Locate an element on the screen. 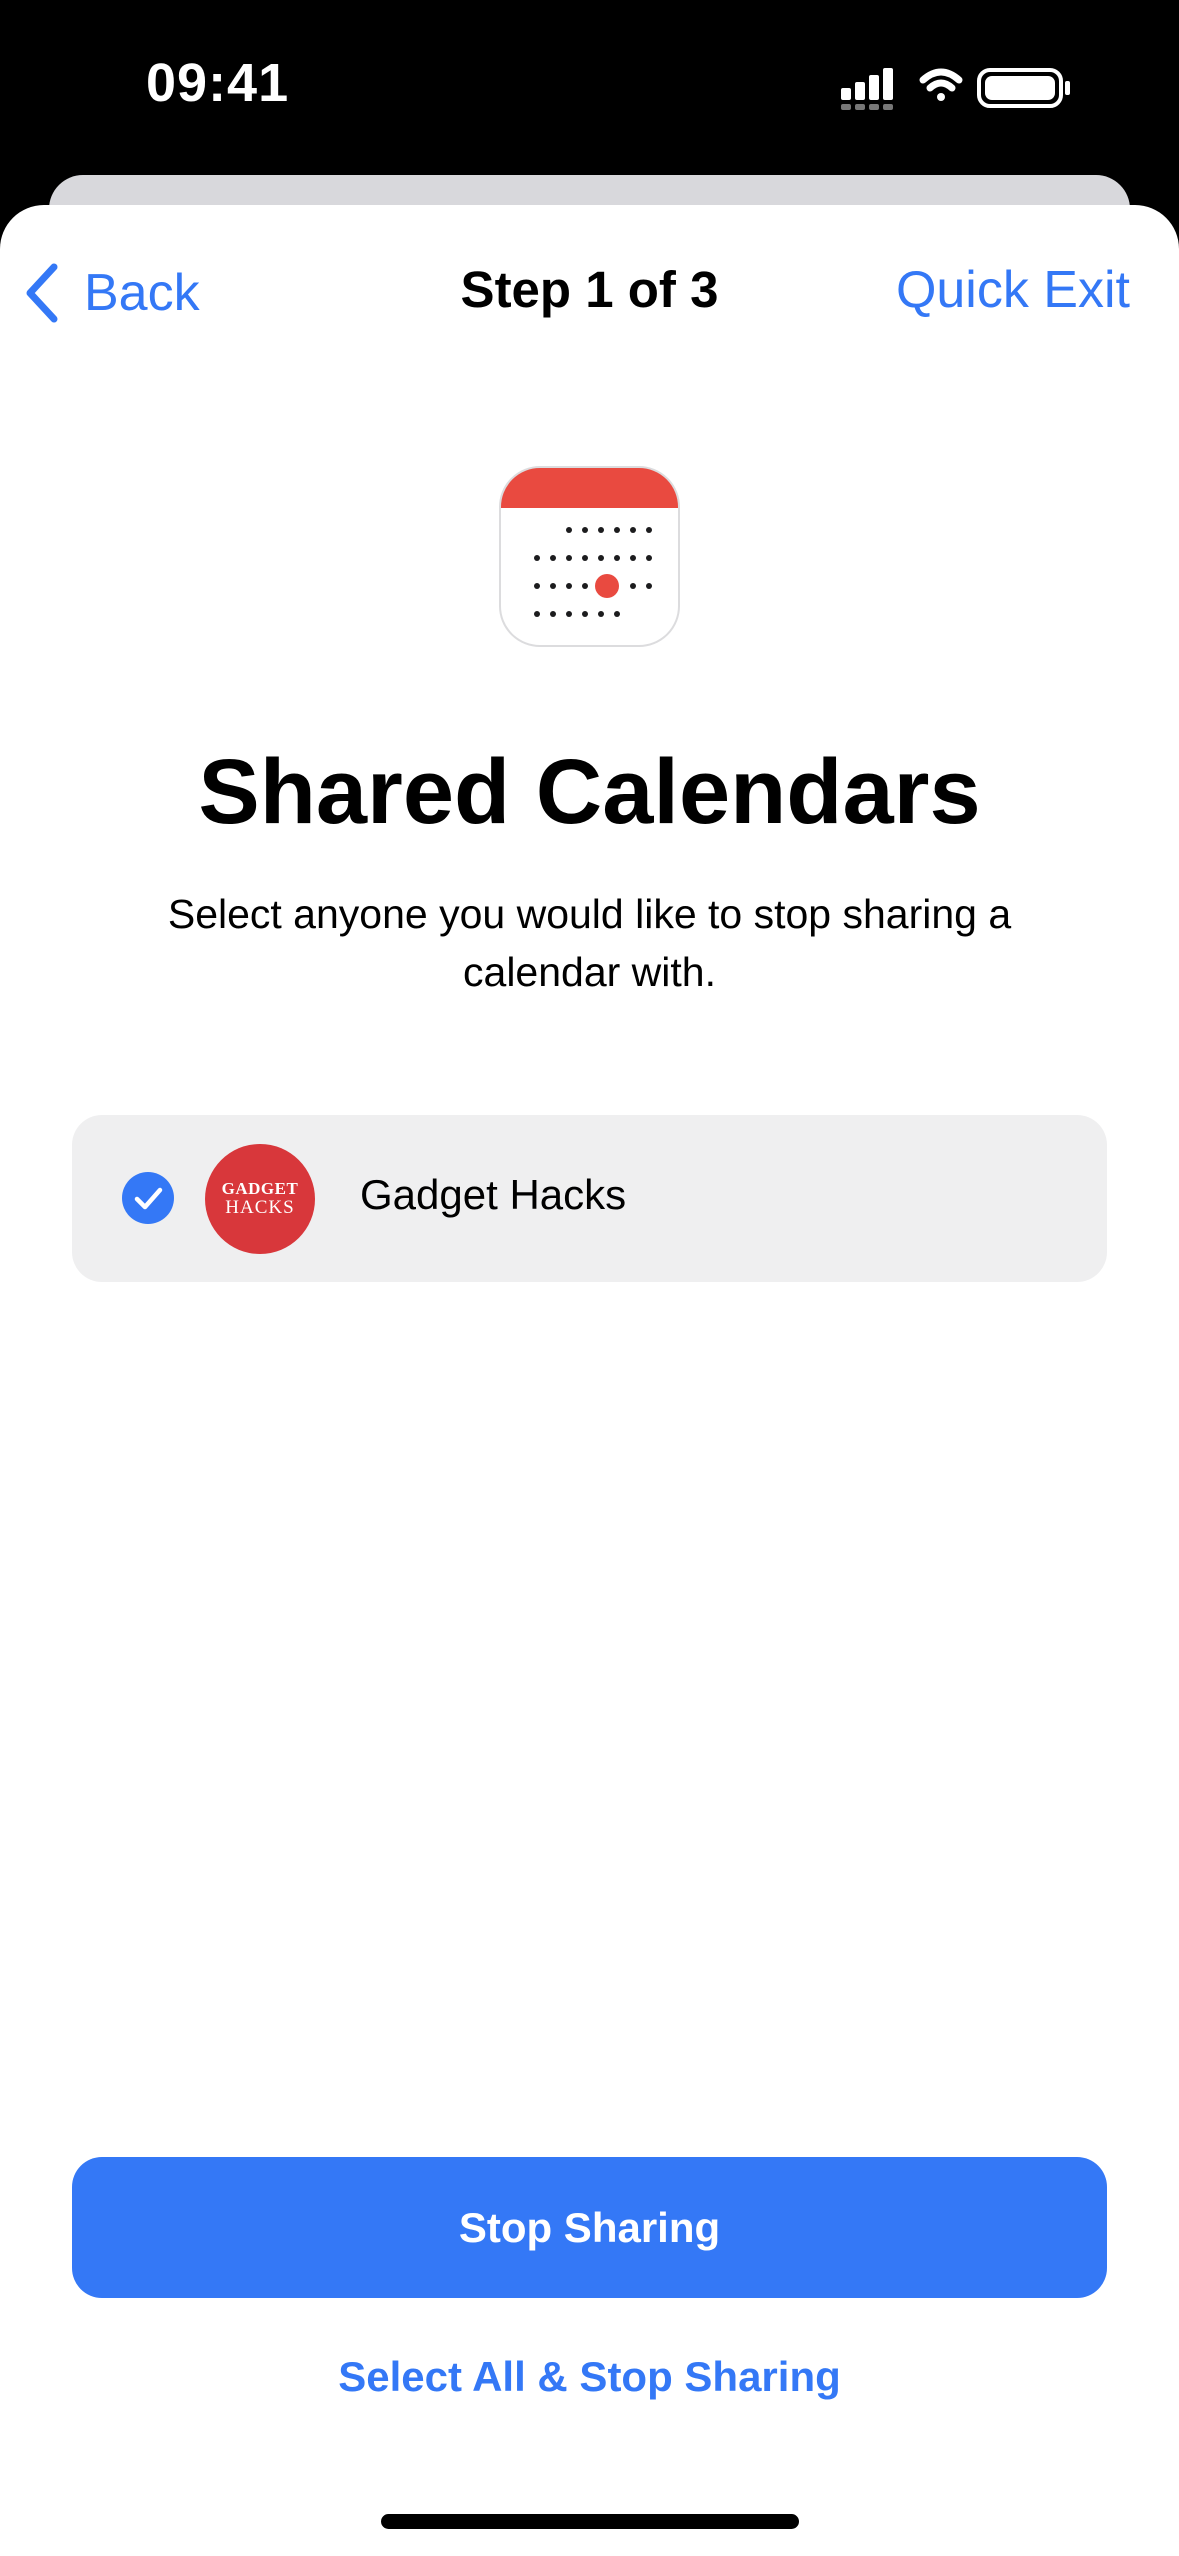 The width and height of the screenshot is (1179, 2556). avatar: GADGET HACKS is located at coordinates (260, 1199).